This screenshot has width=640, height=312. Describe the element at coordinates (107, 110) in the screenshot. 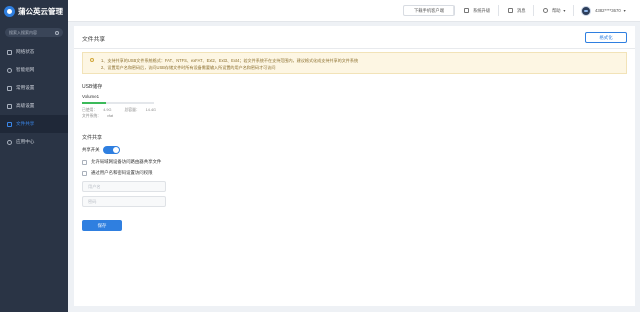

I see `used-value: 4.9G` at that location.